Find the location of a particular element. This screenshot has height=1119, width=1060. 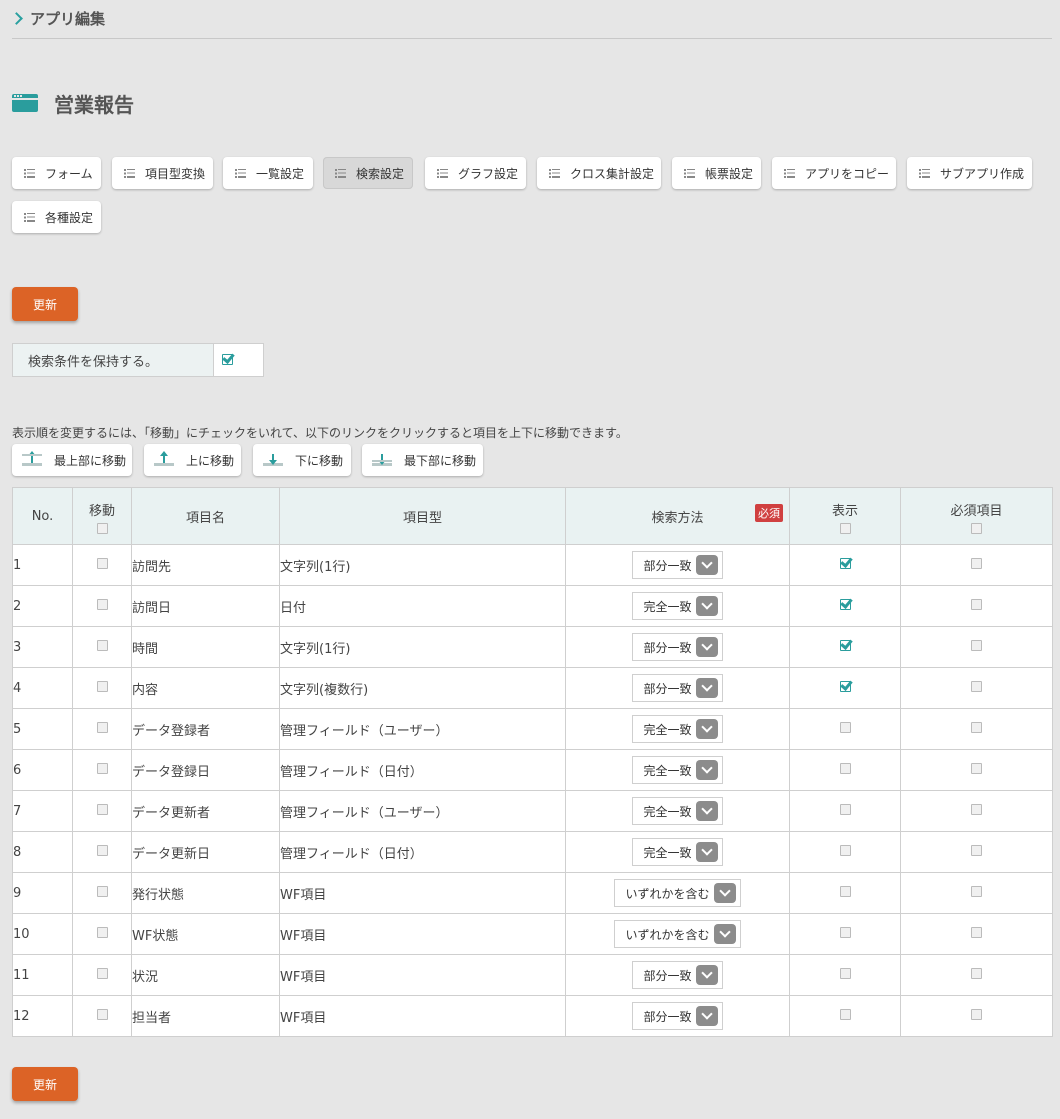

move-up-button: 上に移動 is located at coordinates (192, 460).